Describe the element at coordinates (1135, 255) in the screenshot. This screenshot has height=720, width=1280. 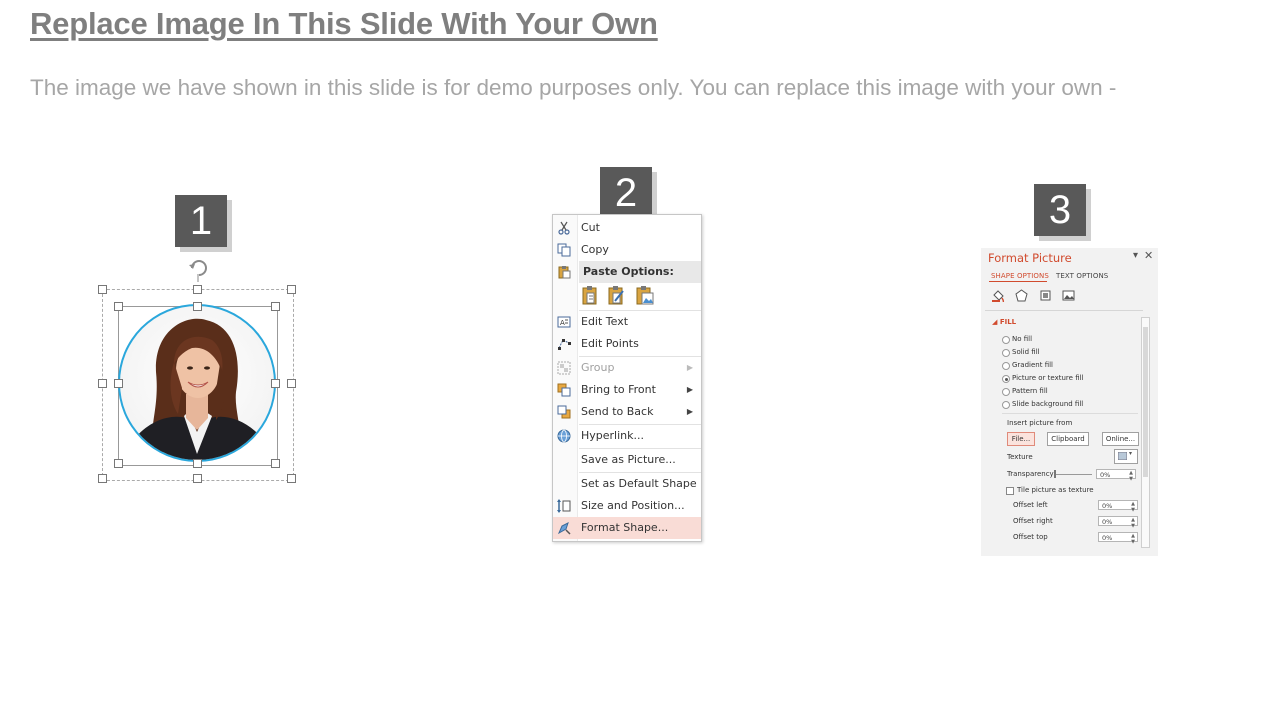
I see `pane-options-dropdown-icon: ▾` at that location.